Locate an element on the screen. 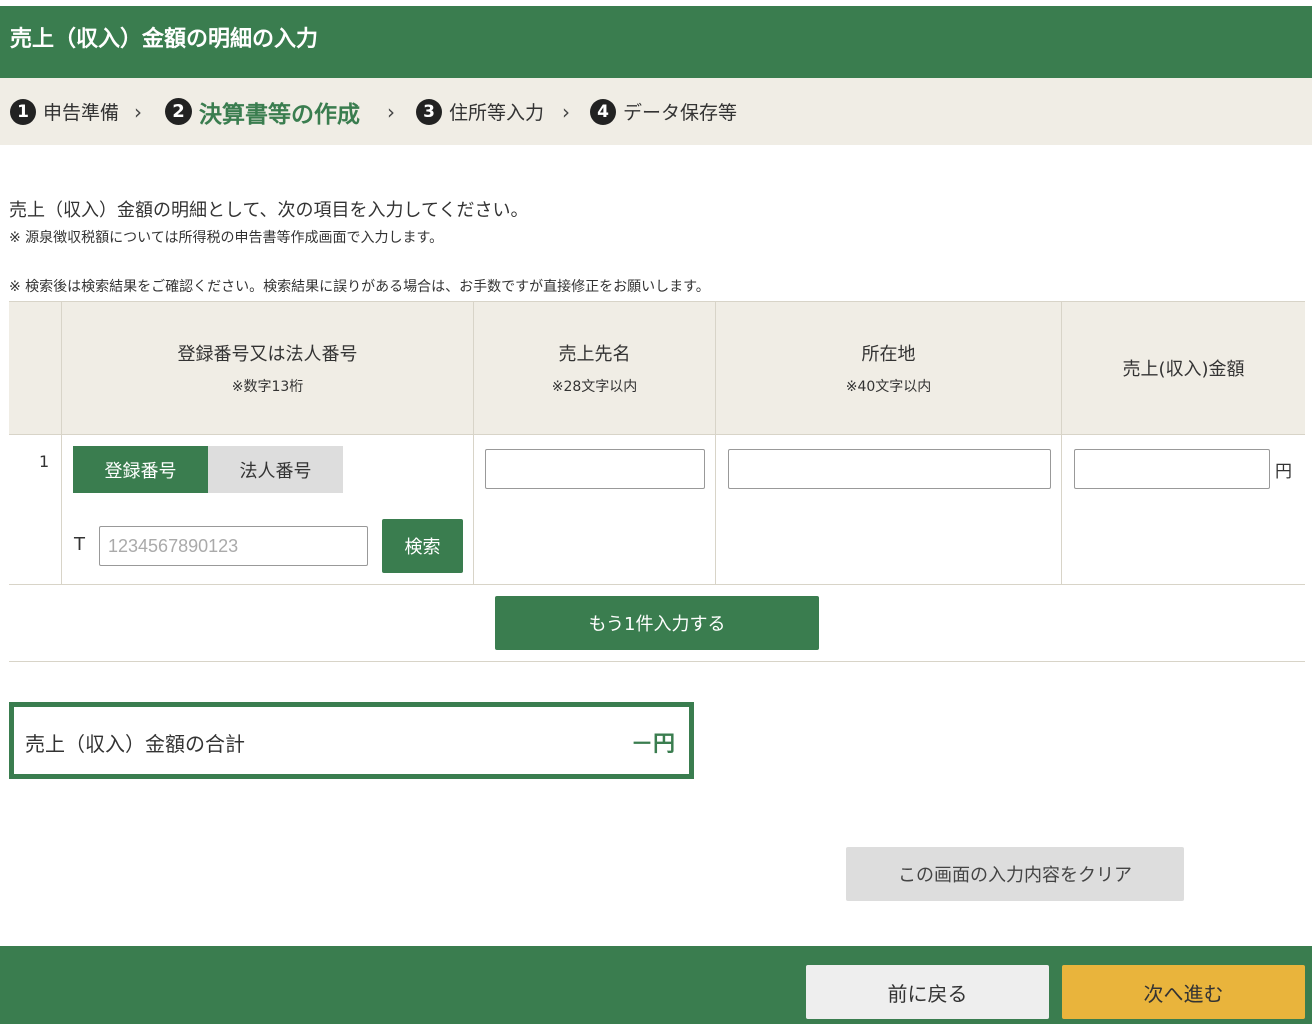 This screenshot has height=1024, width=1312. header-cell-amount: 売上(収入)金額 is located at coordinates (1183, 367).